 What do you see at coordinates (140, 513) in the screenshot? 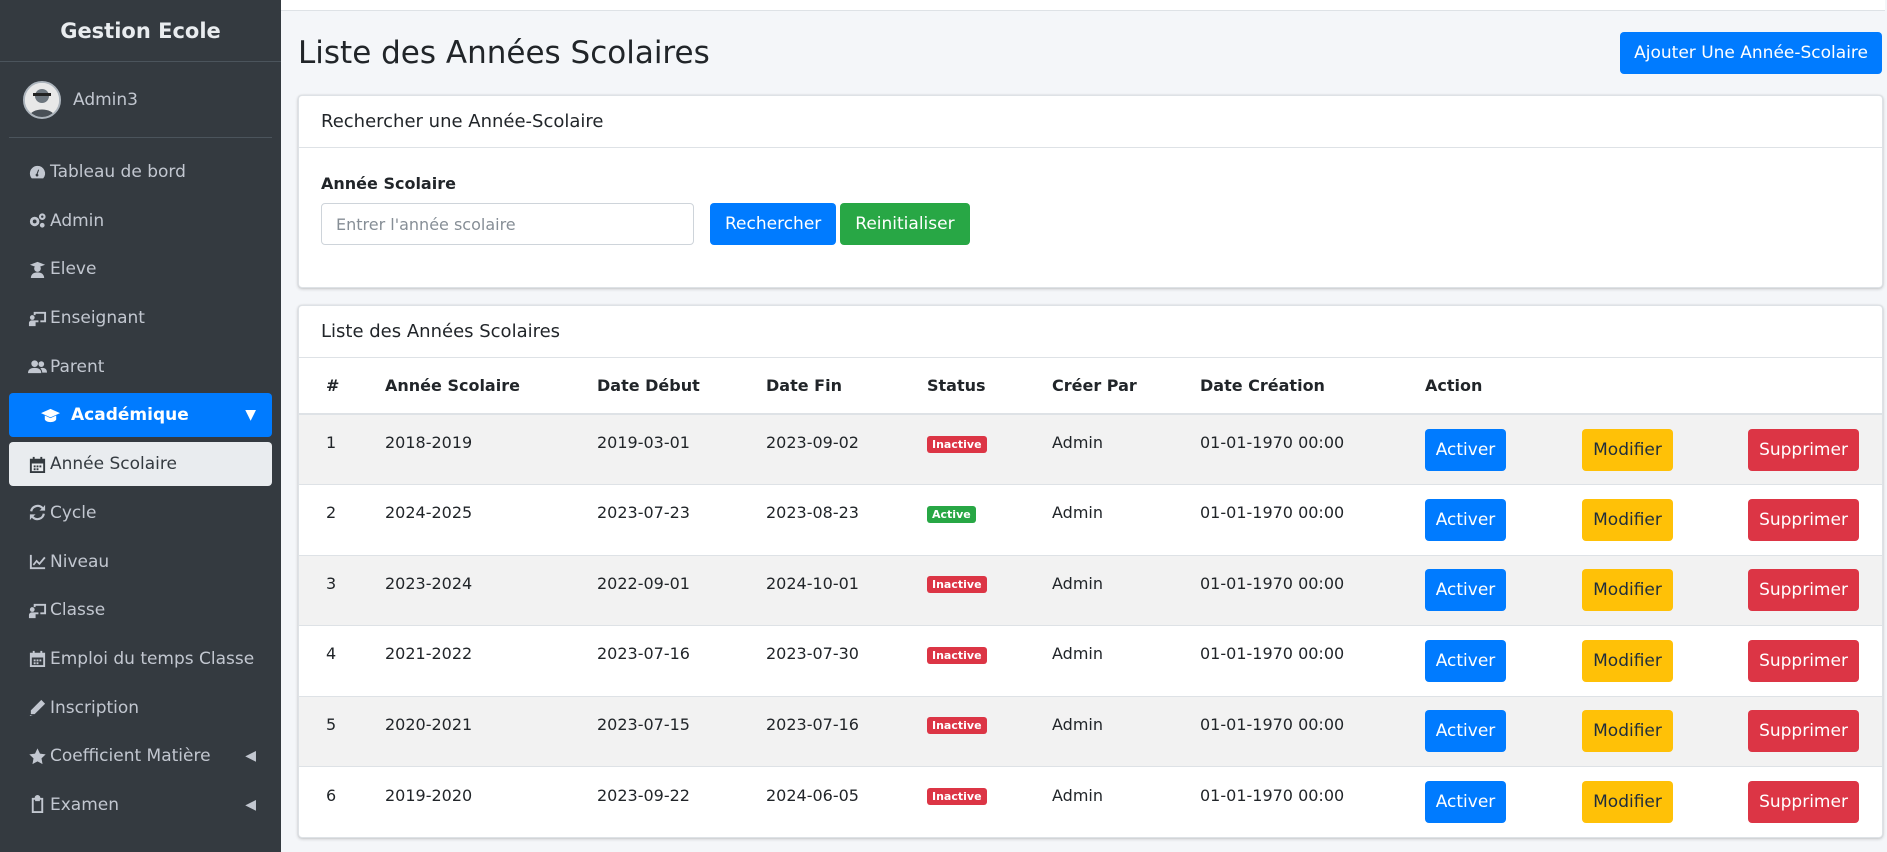
I see `sidebar-item-cycle: Cycle` at bounding box center [140, 513].